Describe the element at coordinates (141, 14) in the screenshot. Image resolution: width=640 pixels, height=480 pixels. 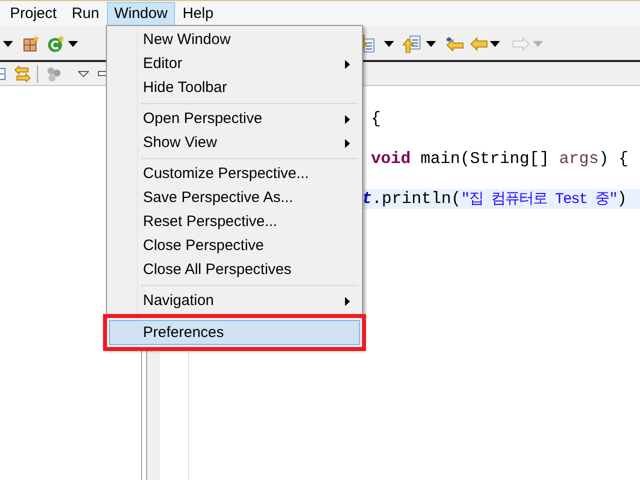
I see `menu-item: Window` at that location.